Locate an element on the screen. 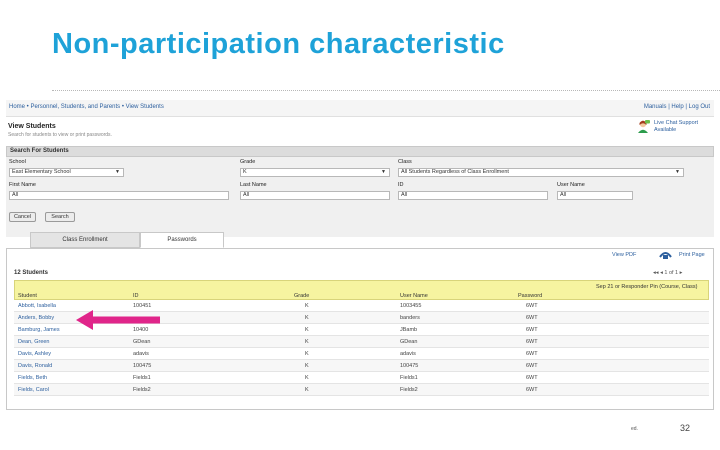 The width and height of the screenshot is (720, 450). school-label: School is located at coordinates (17, 162).